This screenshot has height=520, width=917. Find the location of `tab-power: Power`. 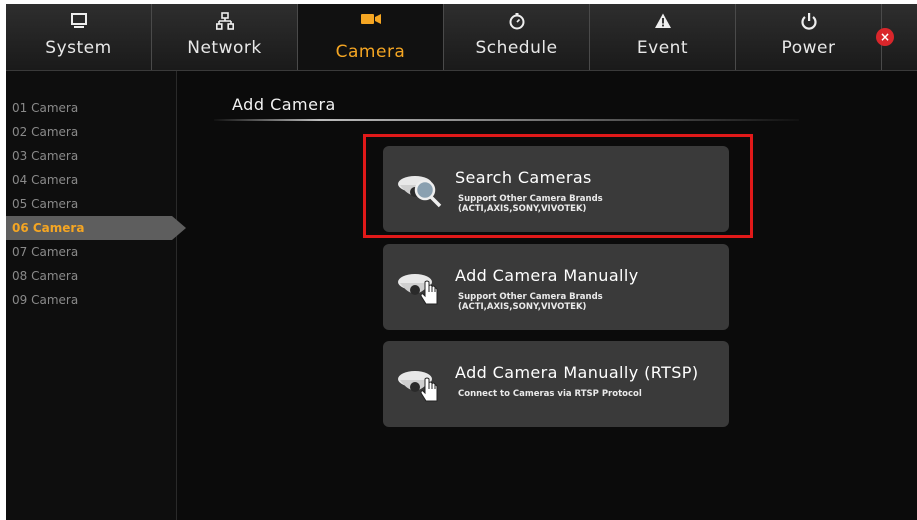

tab-power: Power is located at coordinates (809, 37).